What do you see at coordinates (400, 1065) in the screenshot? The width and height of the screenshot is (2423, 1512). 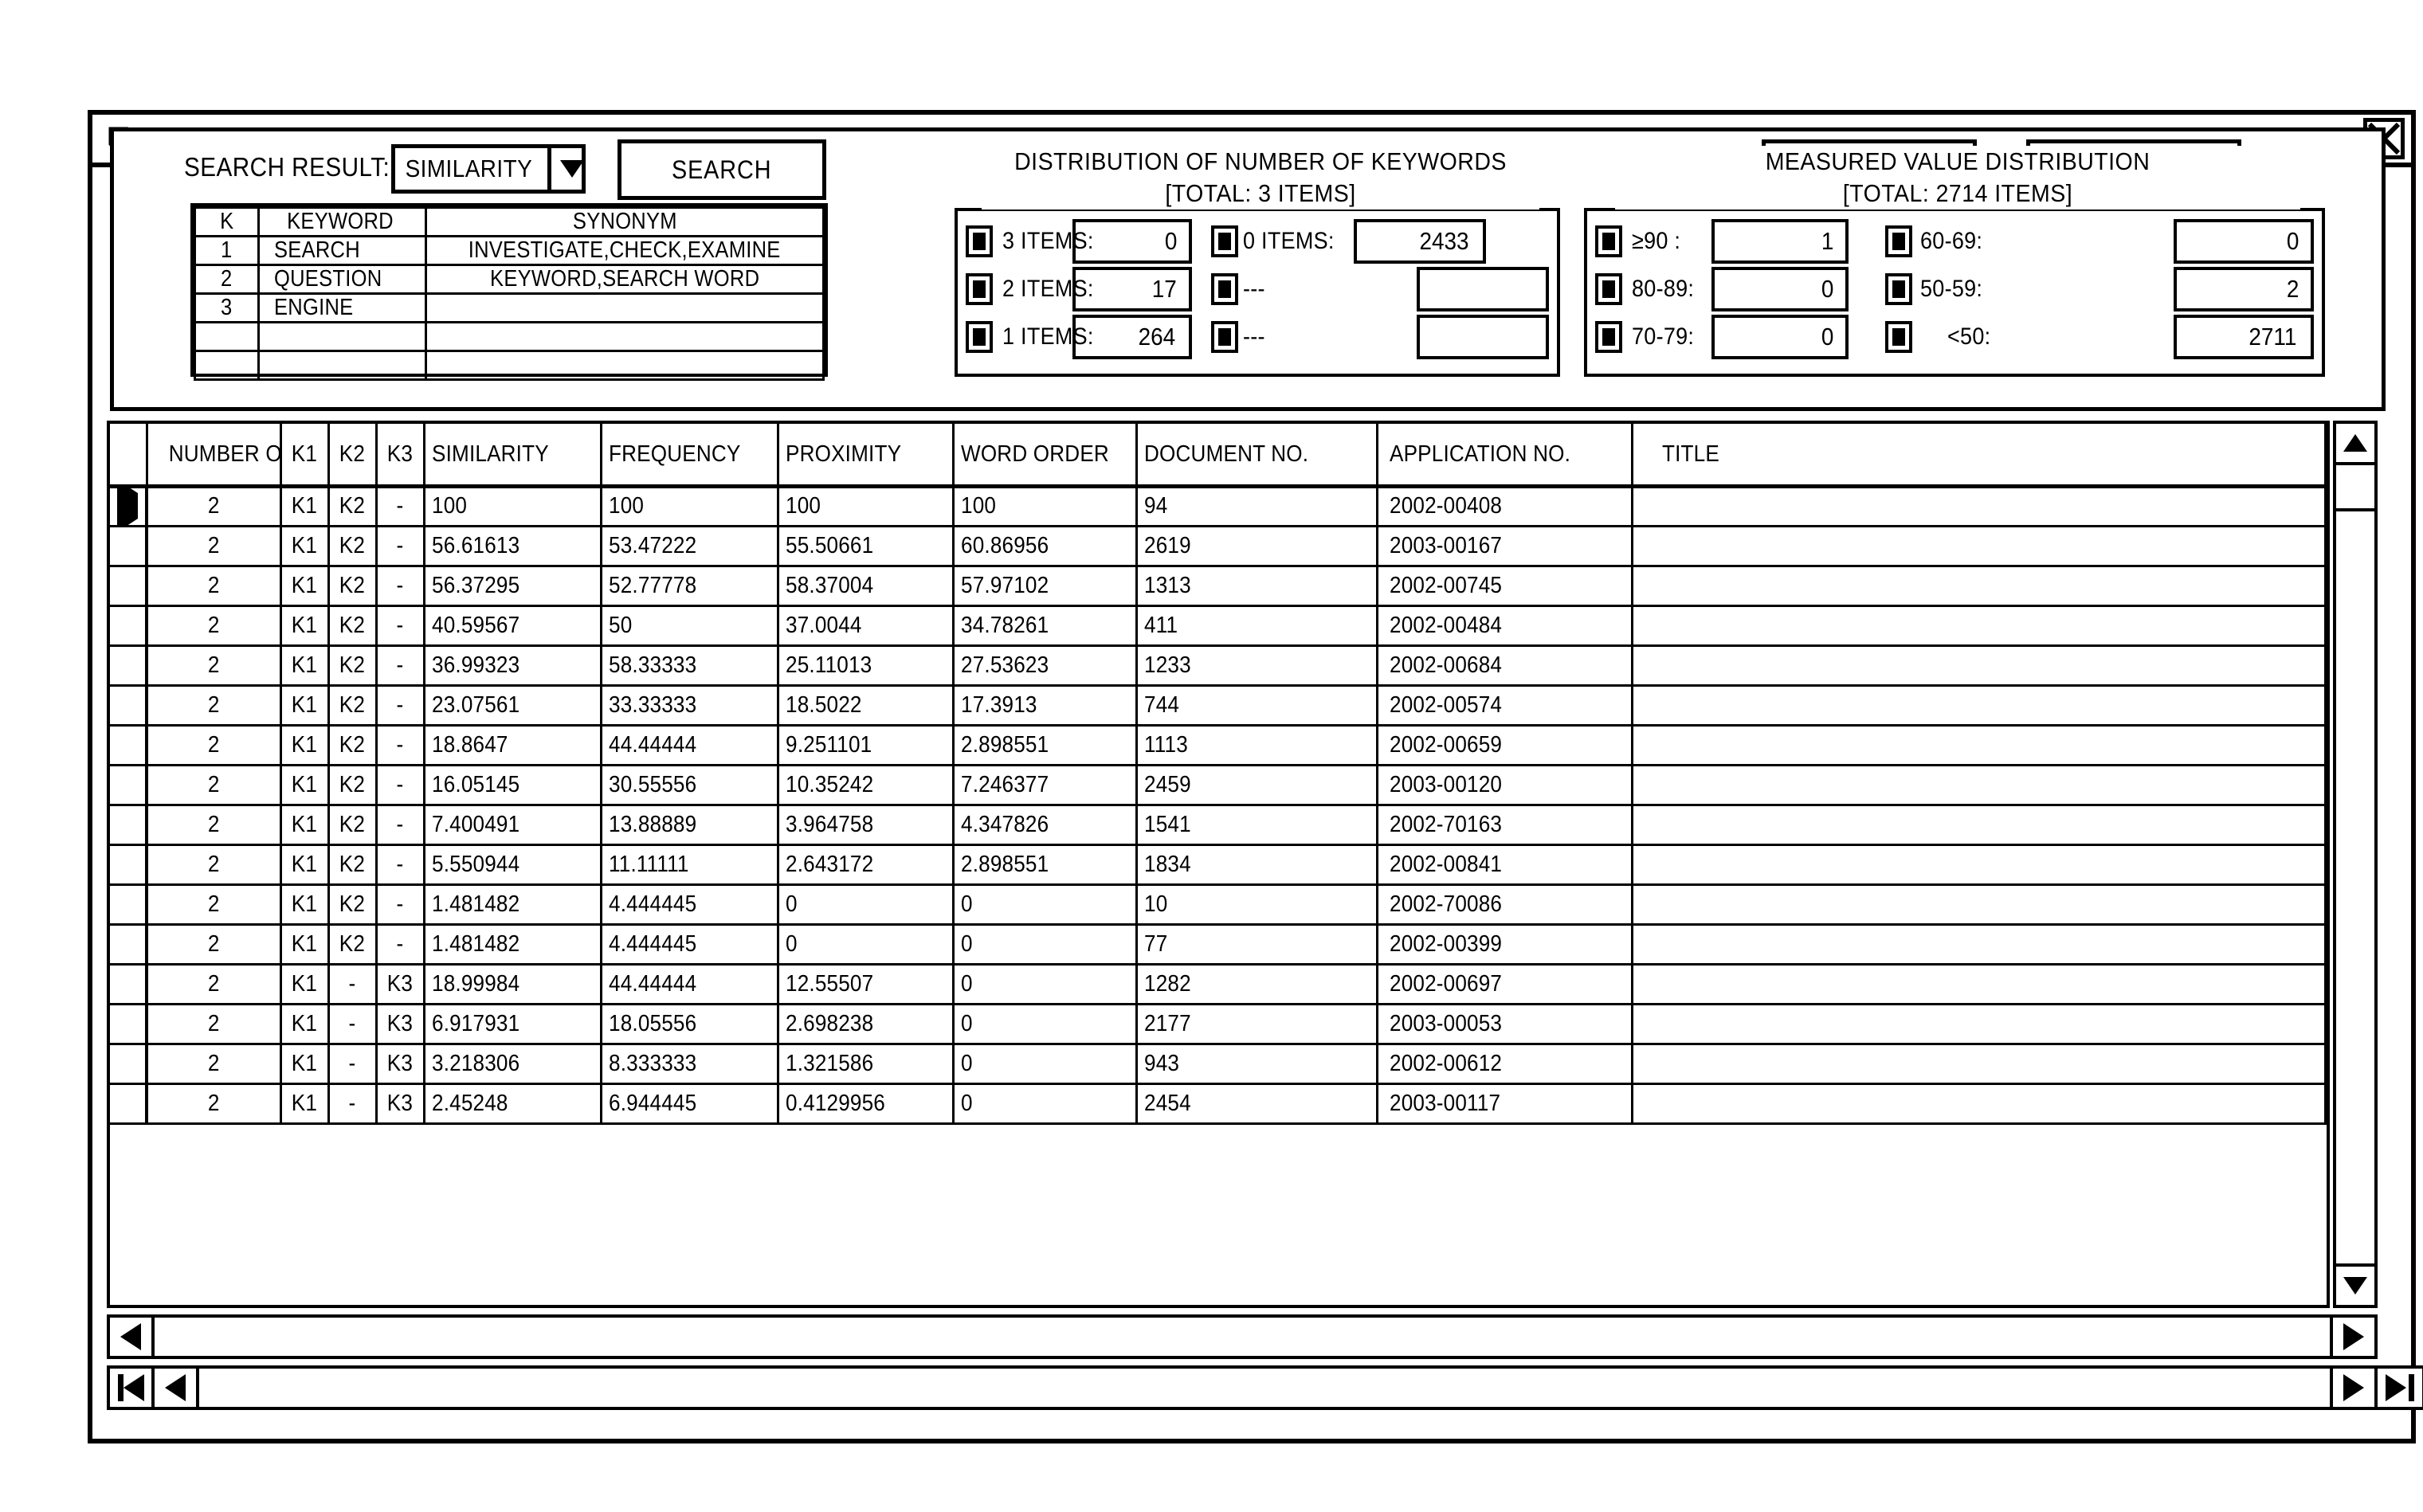 I see `cell-k3: K3` at bounding box center [400, 1065].